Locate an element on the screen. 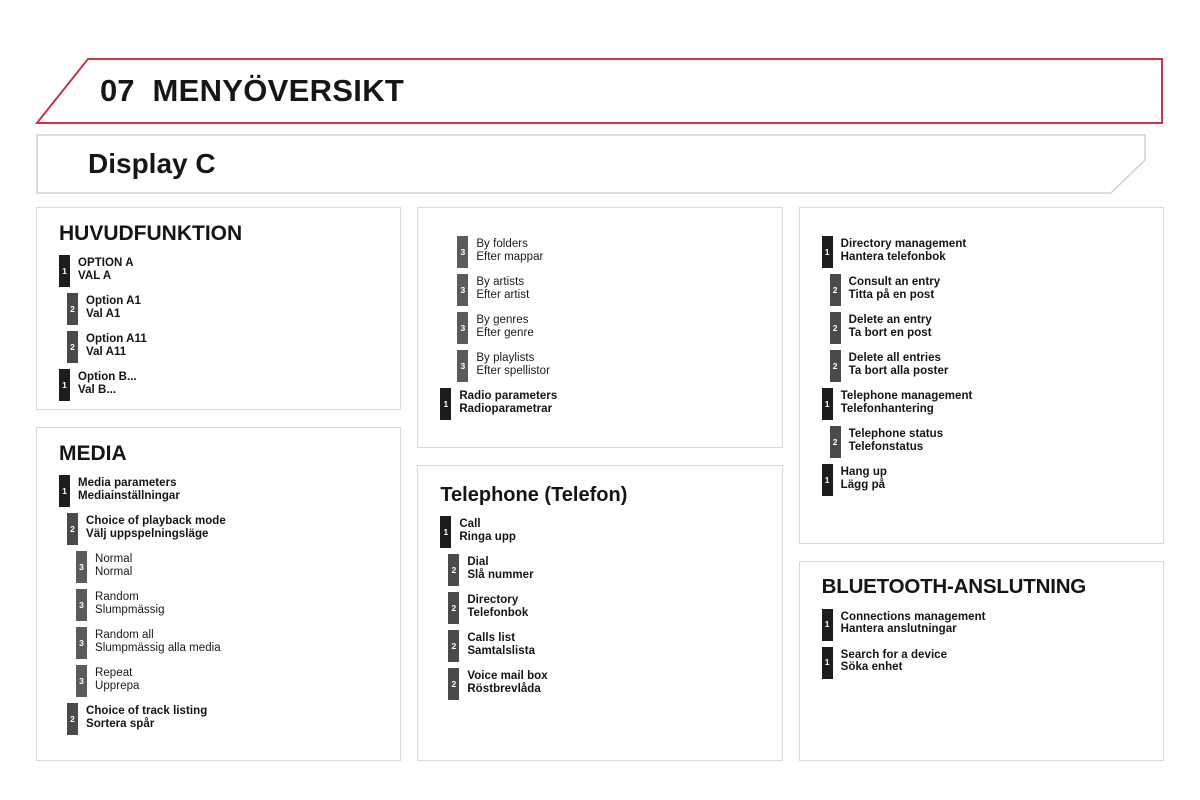 The width and height of the screenshot is (1200, 800). menu-entry-labels: Choice of track listing Sortera spår is located at coordinates (146, 717).